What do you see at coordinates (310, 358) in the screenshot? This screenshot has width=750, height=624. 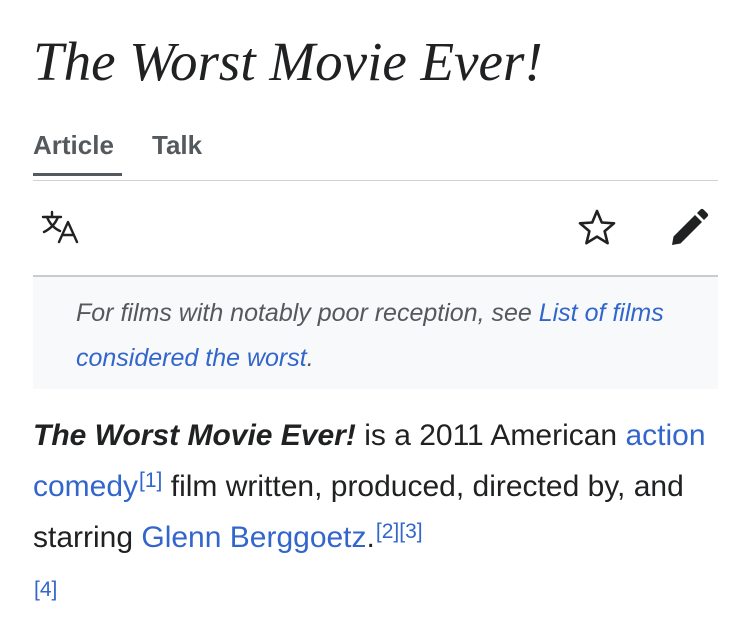 I see `hatnote-period: .` at bounding box center [310, 358].